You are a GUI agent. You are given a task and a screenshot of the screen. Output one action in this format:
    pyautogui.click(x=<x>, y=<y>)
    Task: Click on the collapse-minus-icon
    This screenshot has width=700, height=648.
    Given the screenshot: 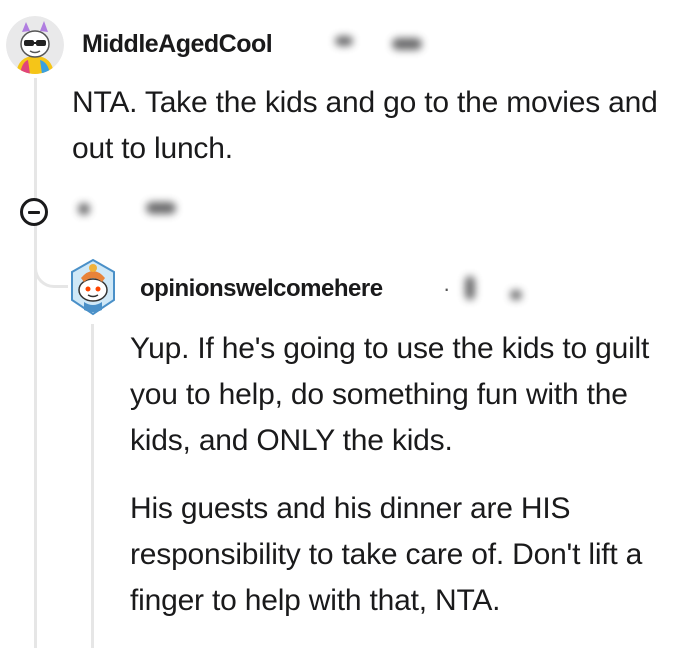 What is the action you would take?
    pyautogui.click(x=34, y=212)
    